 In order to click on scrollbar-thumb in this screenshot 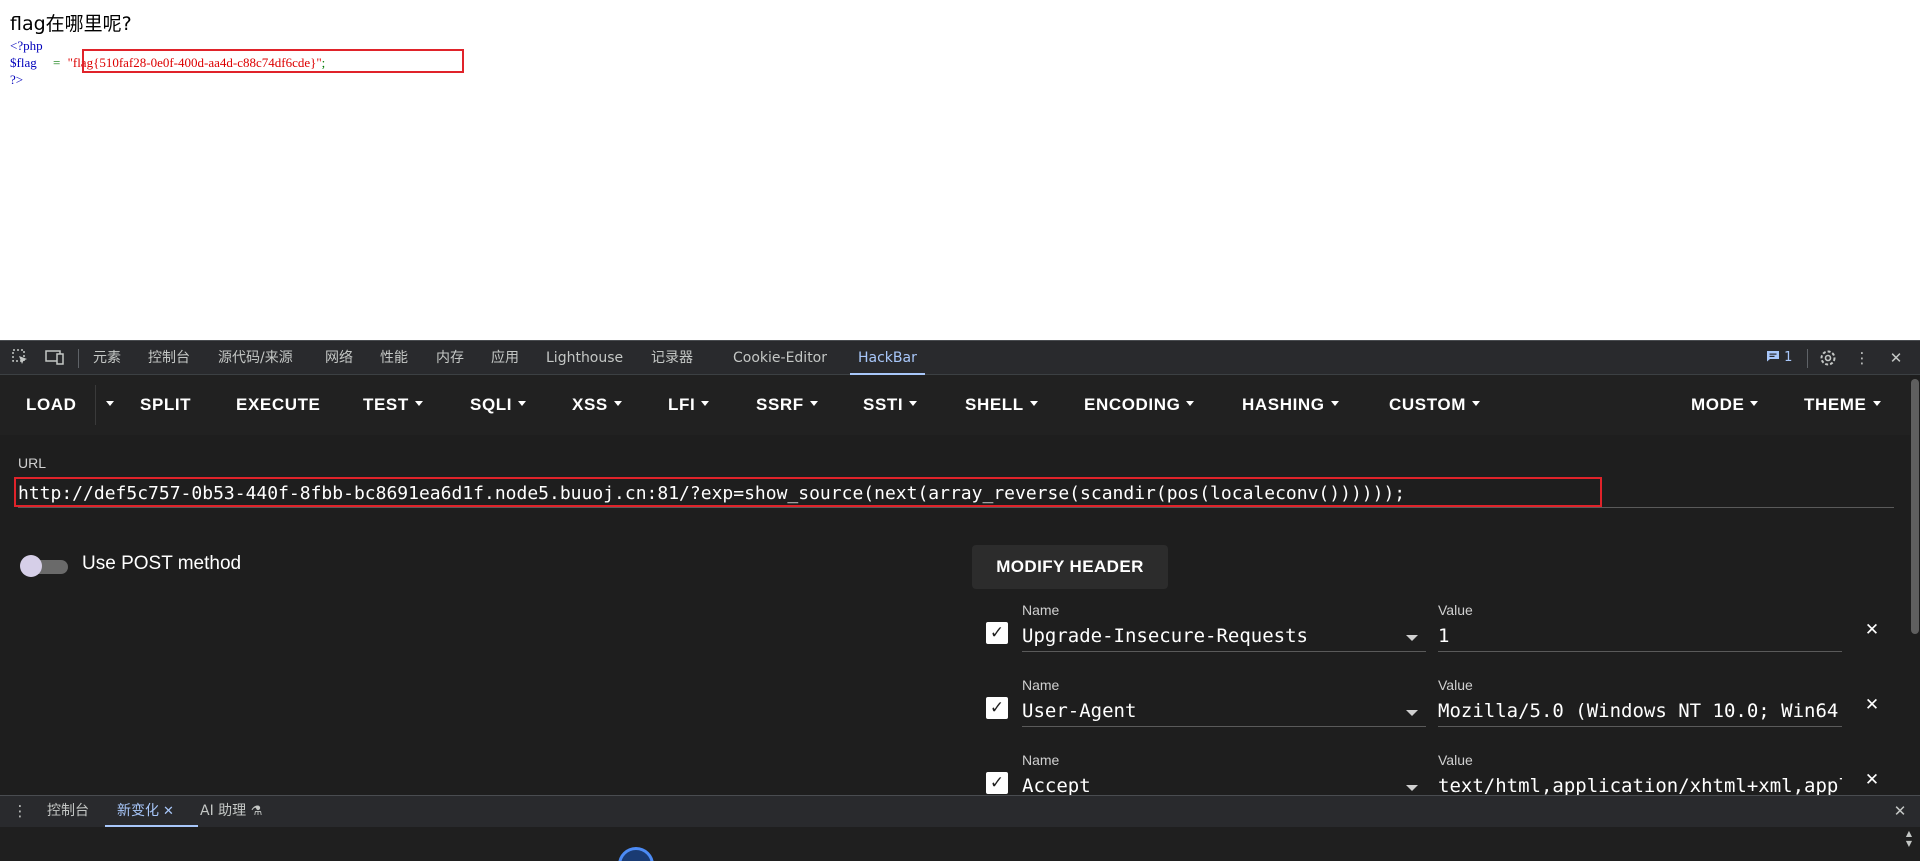, I will do `click(1915, 506)`.